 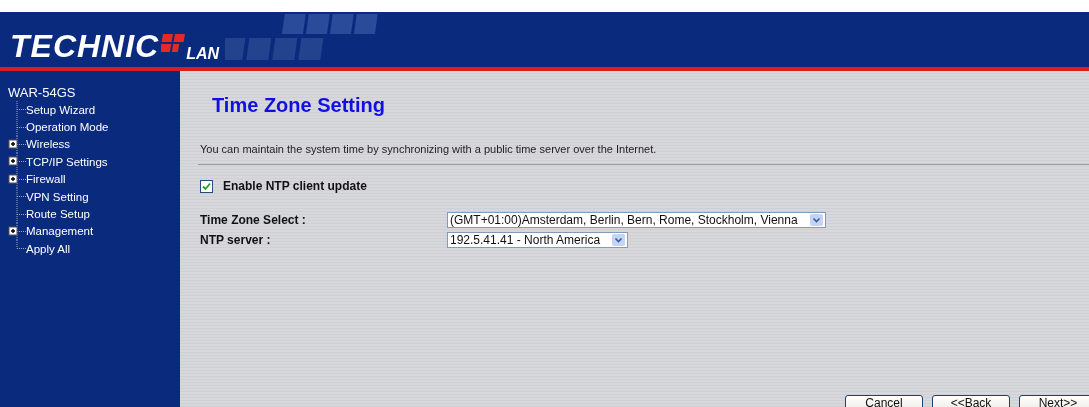 I want to click on sidebar-item: Setup Wizard, so click(x=61, y=109).